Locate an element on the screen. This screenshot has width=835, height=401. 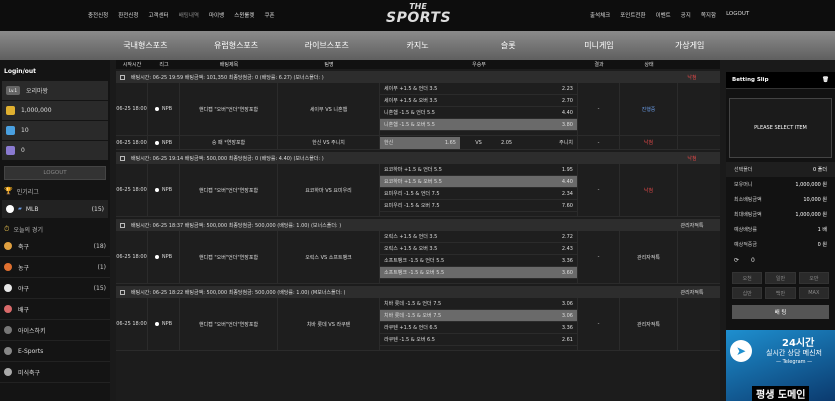
menu-item: 미니게임 is located at coordinates (599, 45).